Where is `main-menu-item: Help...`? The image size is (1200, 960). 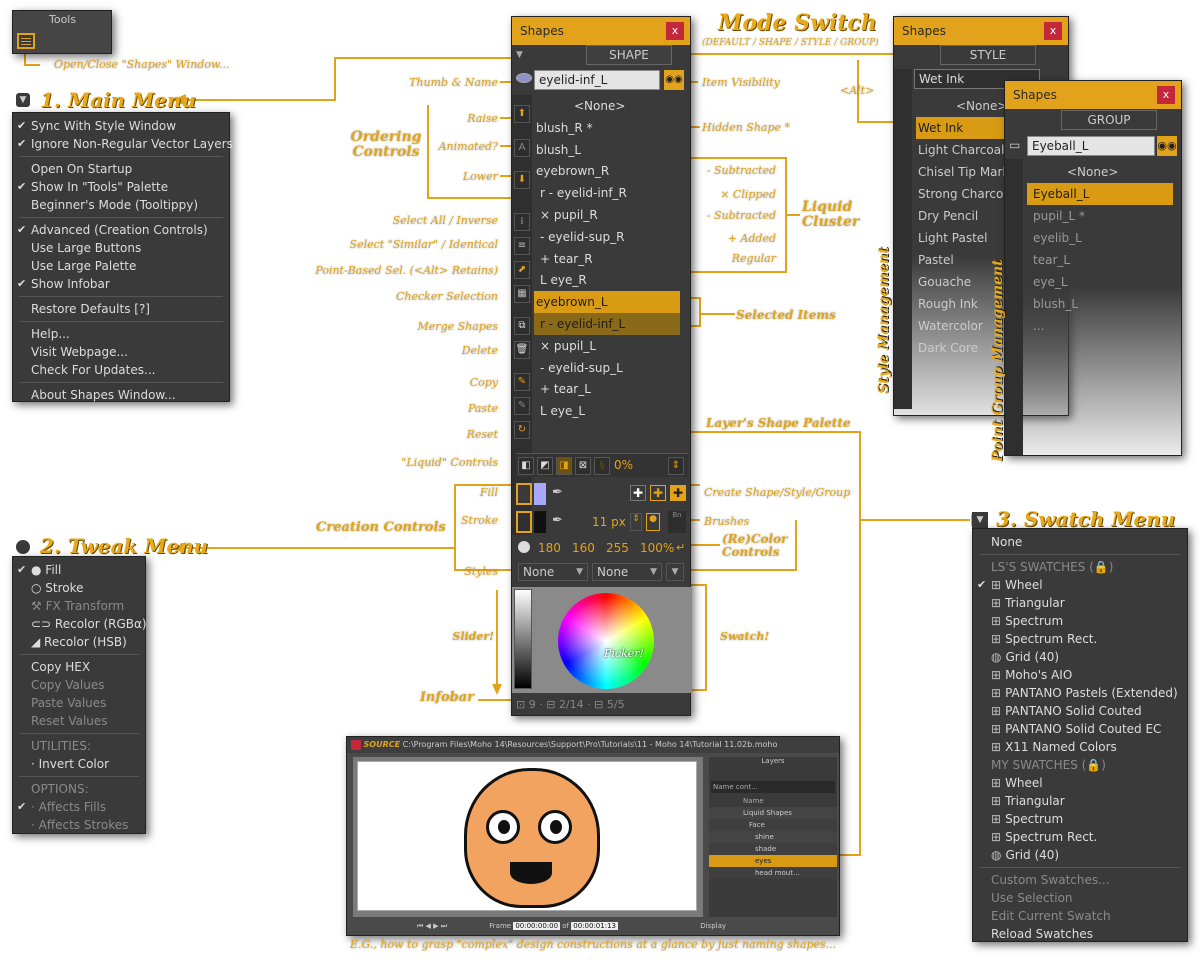 main-menu-item: Help... is located at coordinates (121, 334).